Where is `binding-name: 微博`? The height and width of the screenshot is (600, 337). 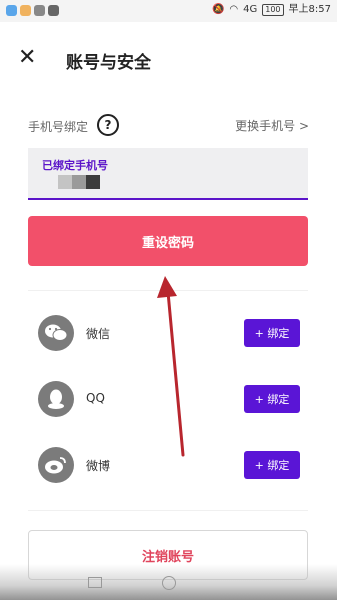 binding-name: 微博 is located at coordinates (98, 466).